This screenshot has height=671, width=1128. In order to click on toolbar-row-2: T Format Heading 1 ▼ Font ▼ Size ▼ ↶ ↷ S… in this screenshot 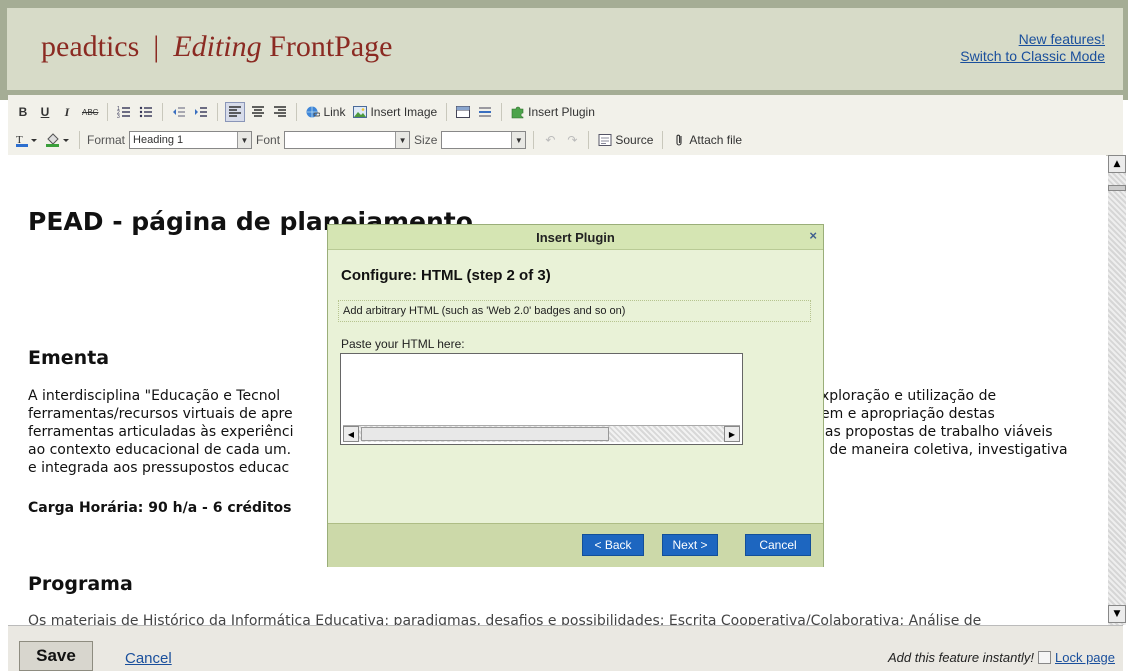, I will do `click(379, 140)`.